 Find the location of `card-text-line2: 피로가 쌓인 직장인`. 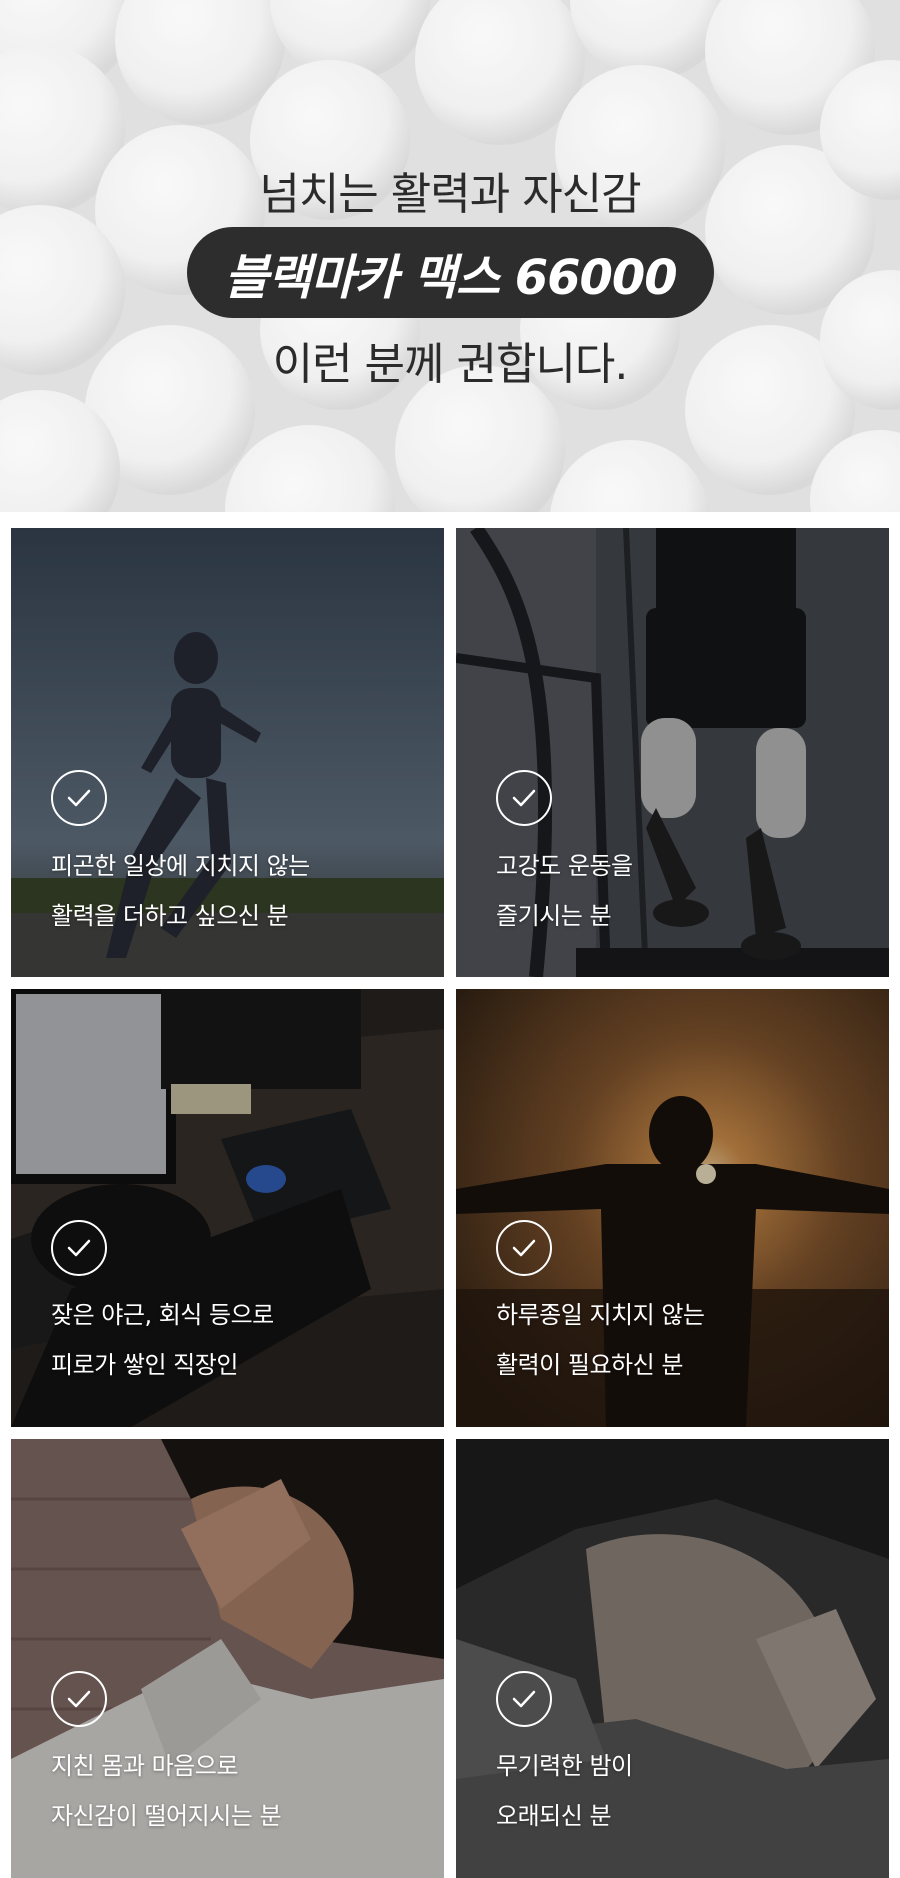

card-text-line2: 피로가 쌓인 직장인 is located at coordinates (144, 1365).